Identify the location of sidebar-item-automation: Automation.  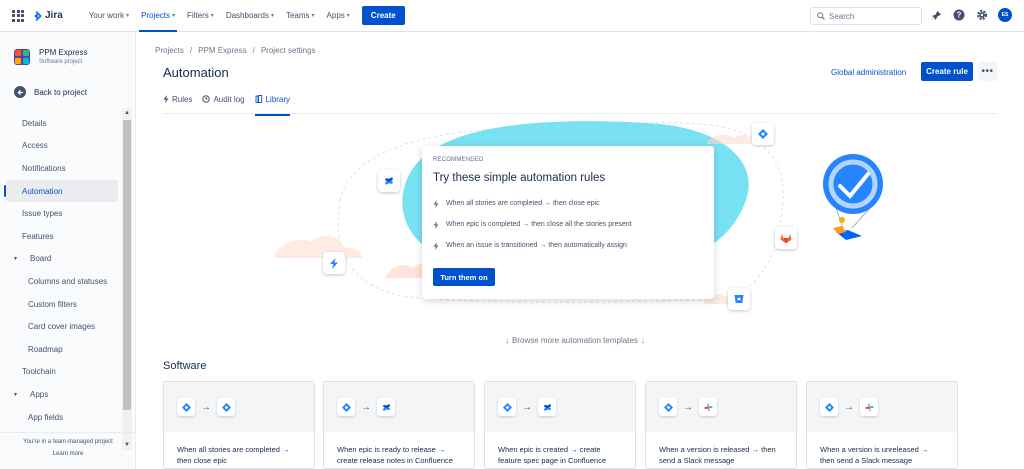
(61, 191).